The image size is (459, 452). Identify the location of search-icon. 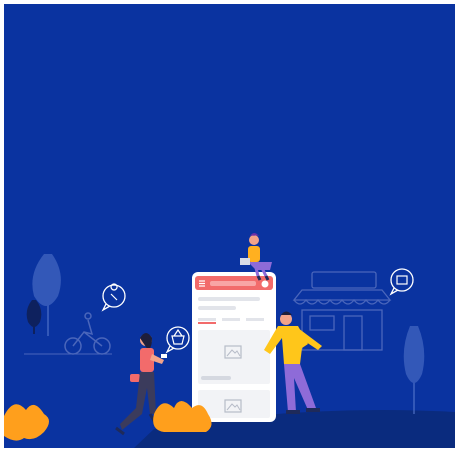
(265, 284).